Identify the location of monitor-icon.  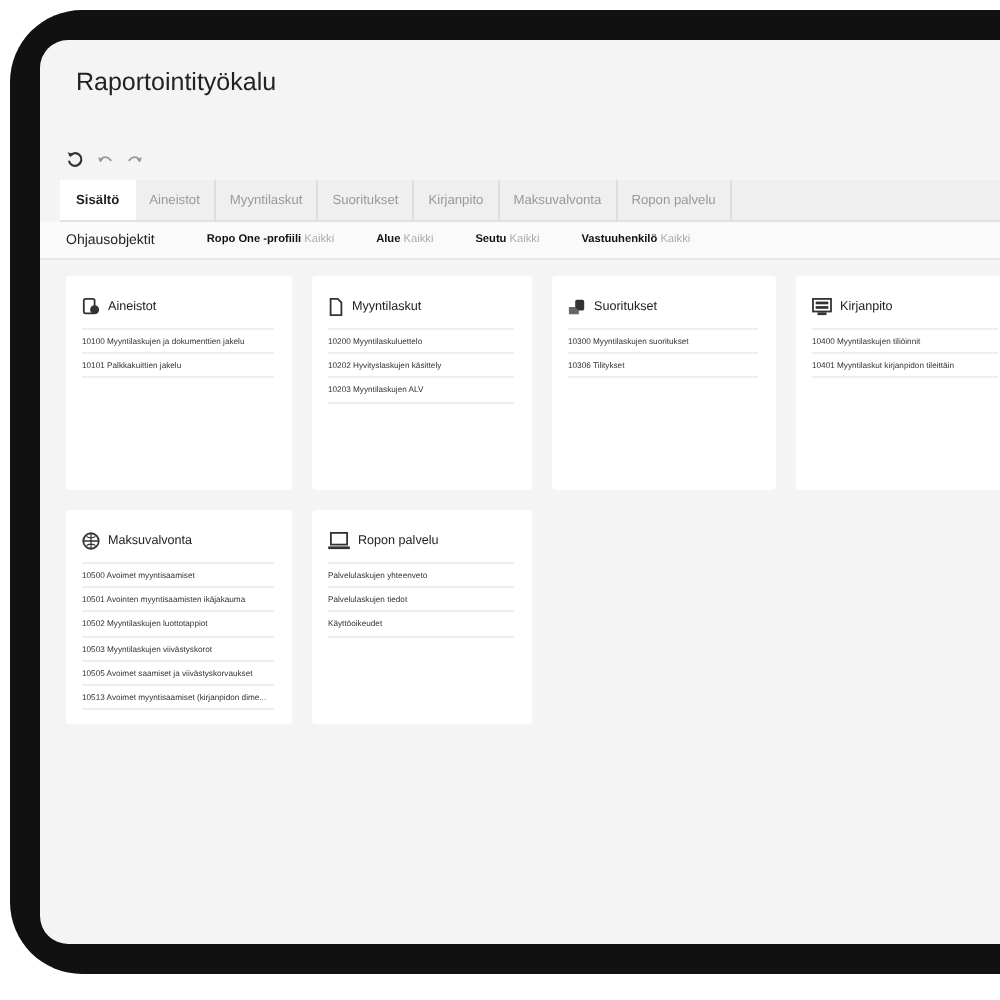
(822, 306).